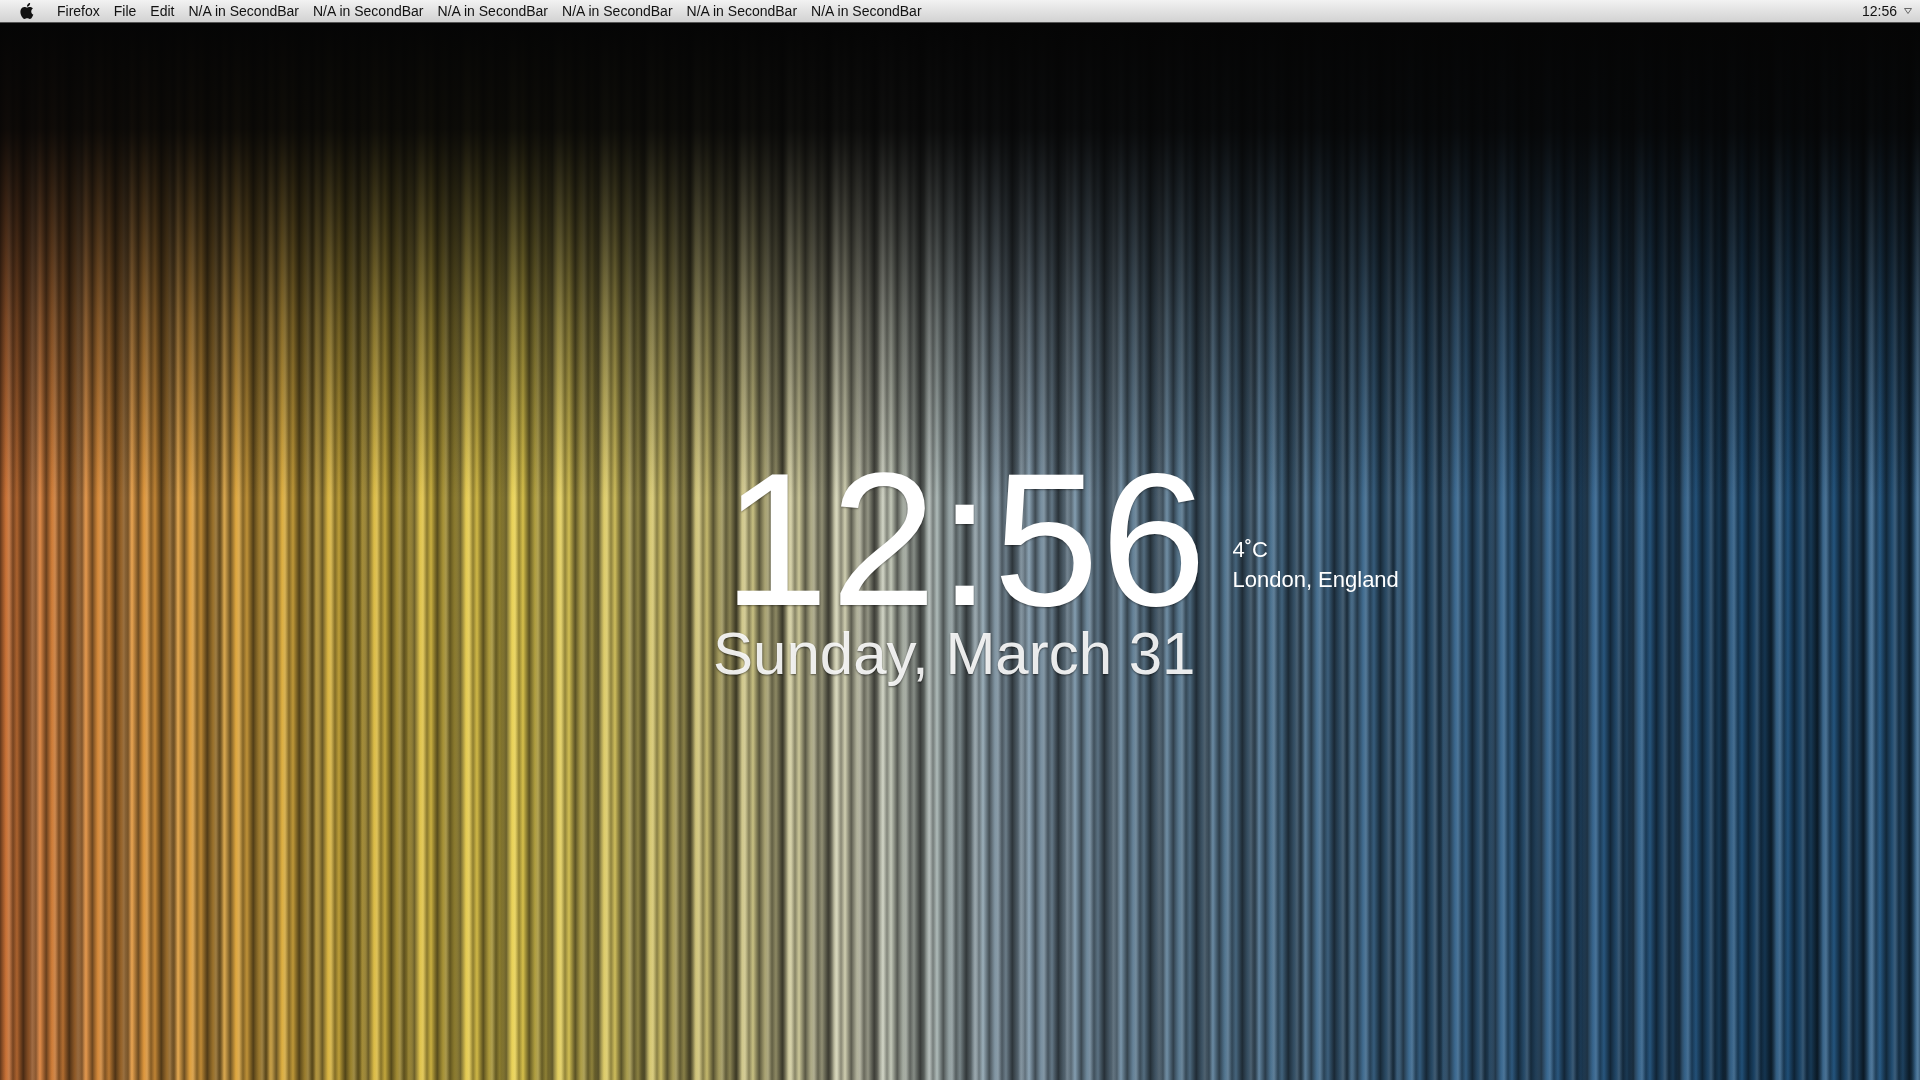 This screenshot has height=1080, width=1920. What do you see at coordinates (125, 11) in the screenshot?
I see `menu-item: File` at bounding box center [125, 11].